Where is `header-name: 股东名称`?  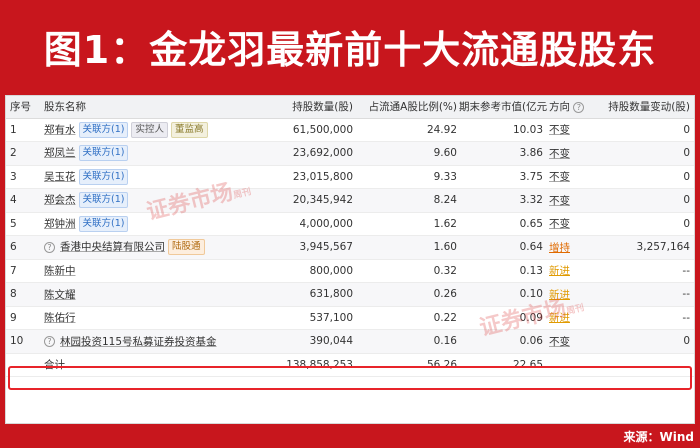
header-name: 股东名称 is located at coordinates (159, 107).